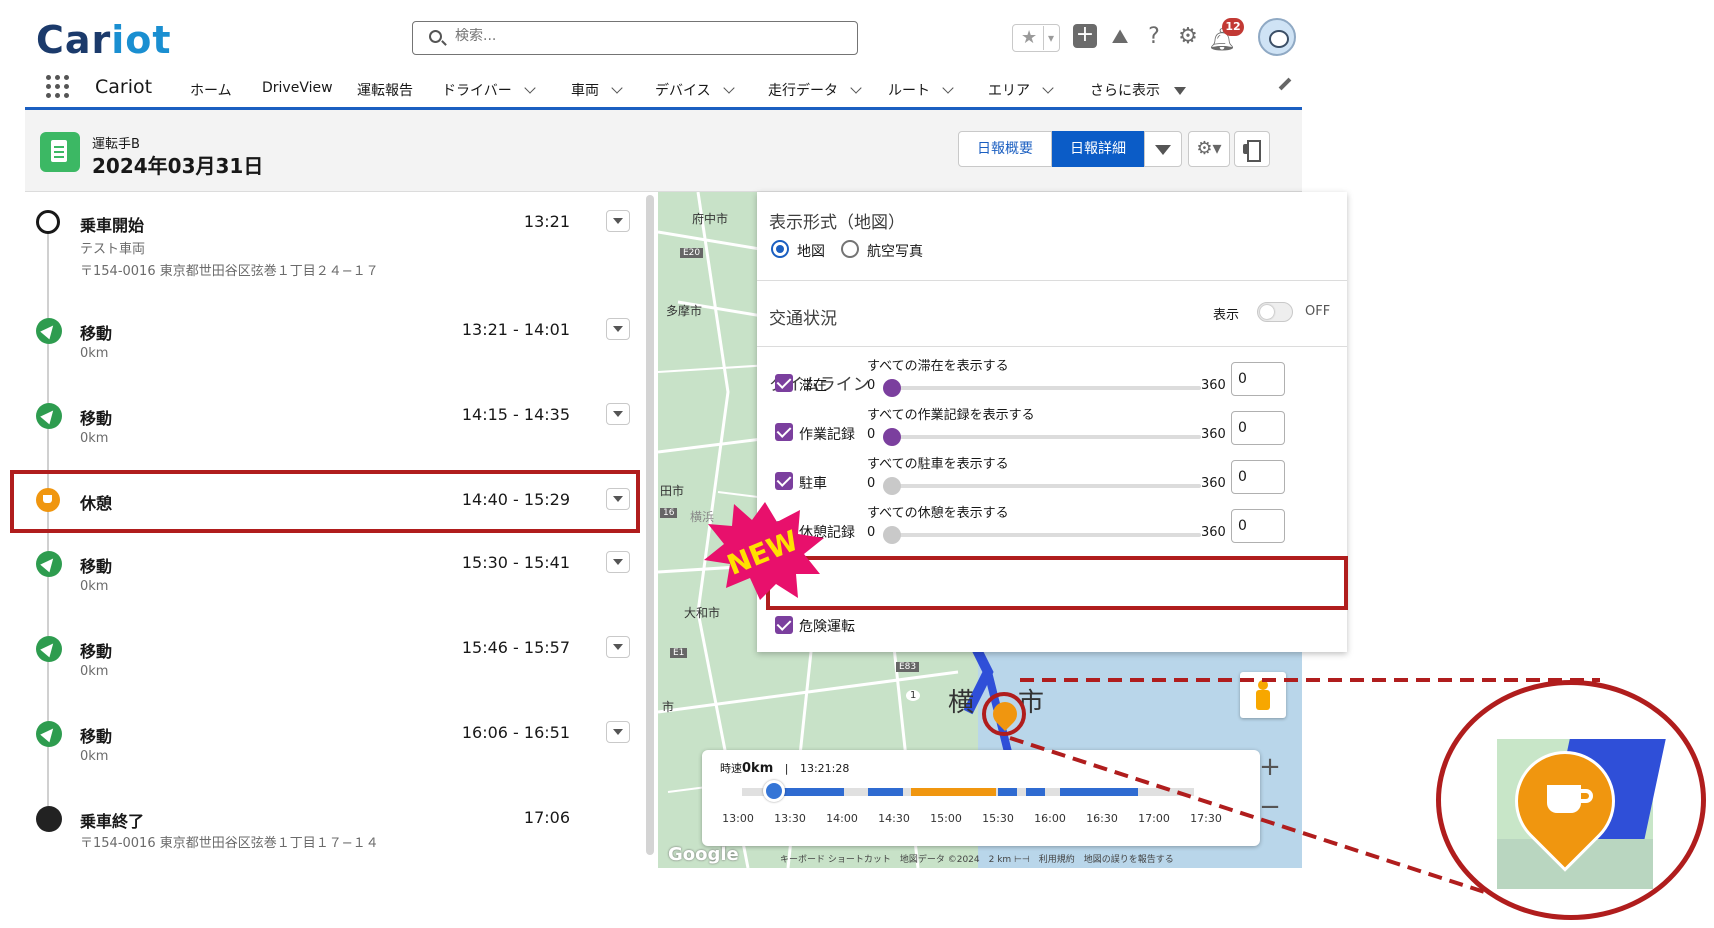 The width and height of the screenshot is (1714, 928). What do you see at coordinates (1052, 346) in the screenshot?
I see `divider` at bounding box center [1052, 346].